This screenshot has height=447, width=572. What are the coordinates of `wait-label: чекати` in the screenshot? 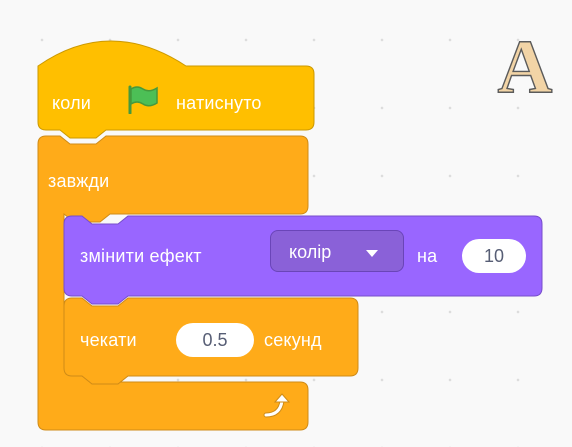 It's located at (108, 340).